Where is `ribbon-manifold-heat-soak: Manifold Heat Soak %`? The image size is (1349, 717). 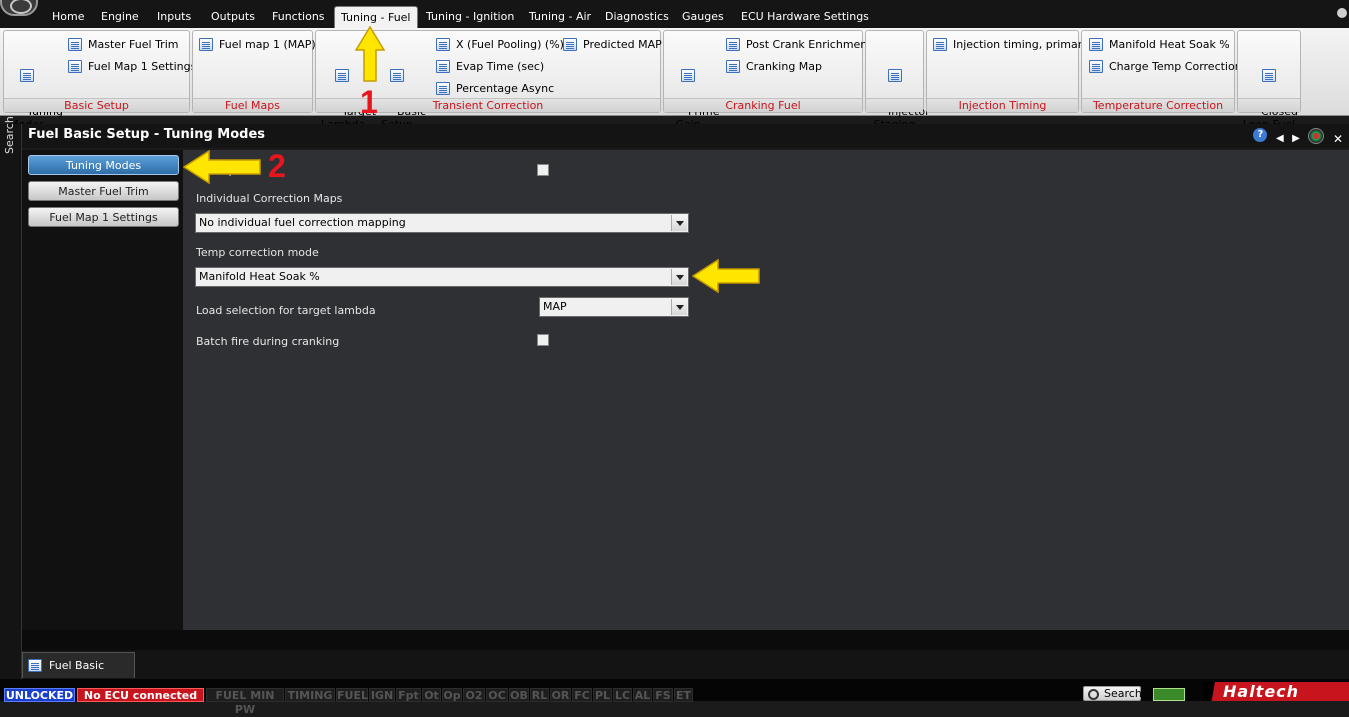 ribbon-manifold-heat-soak: Manifold Heat Soak % is located at coordinates (1159, 45).